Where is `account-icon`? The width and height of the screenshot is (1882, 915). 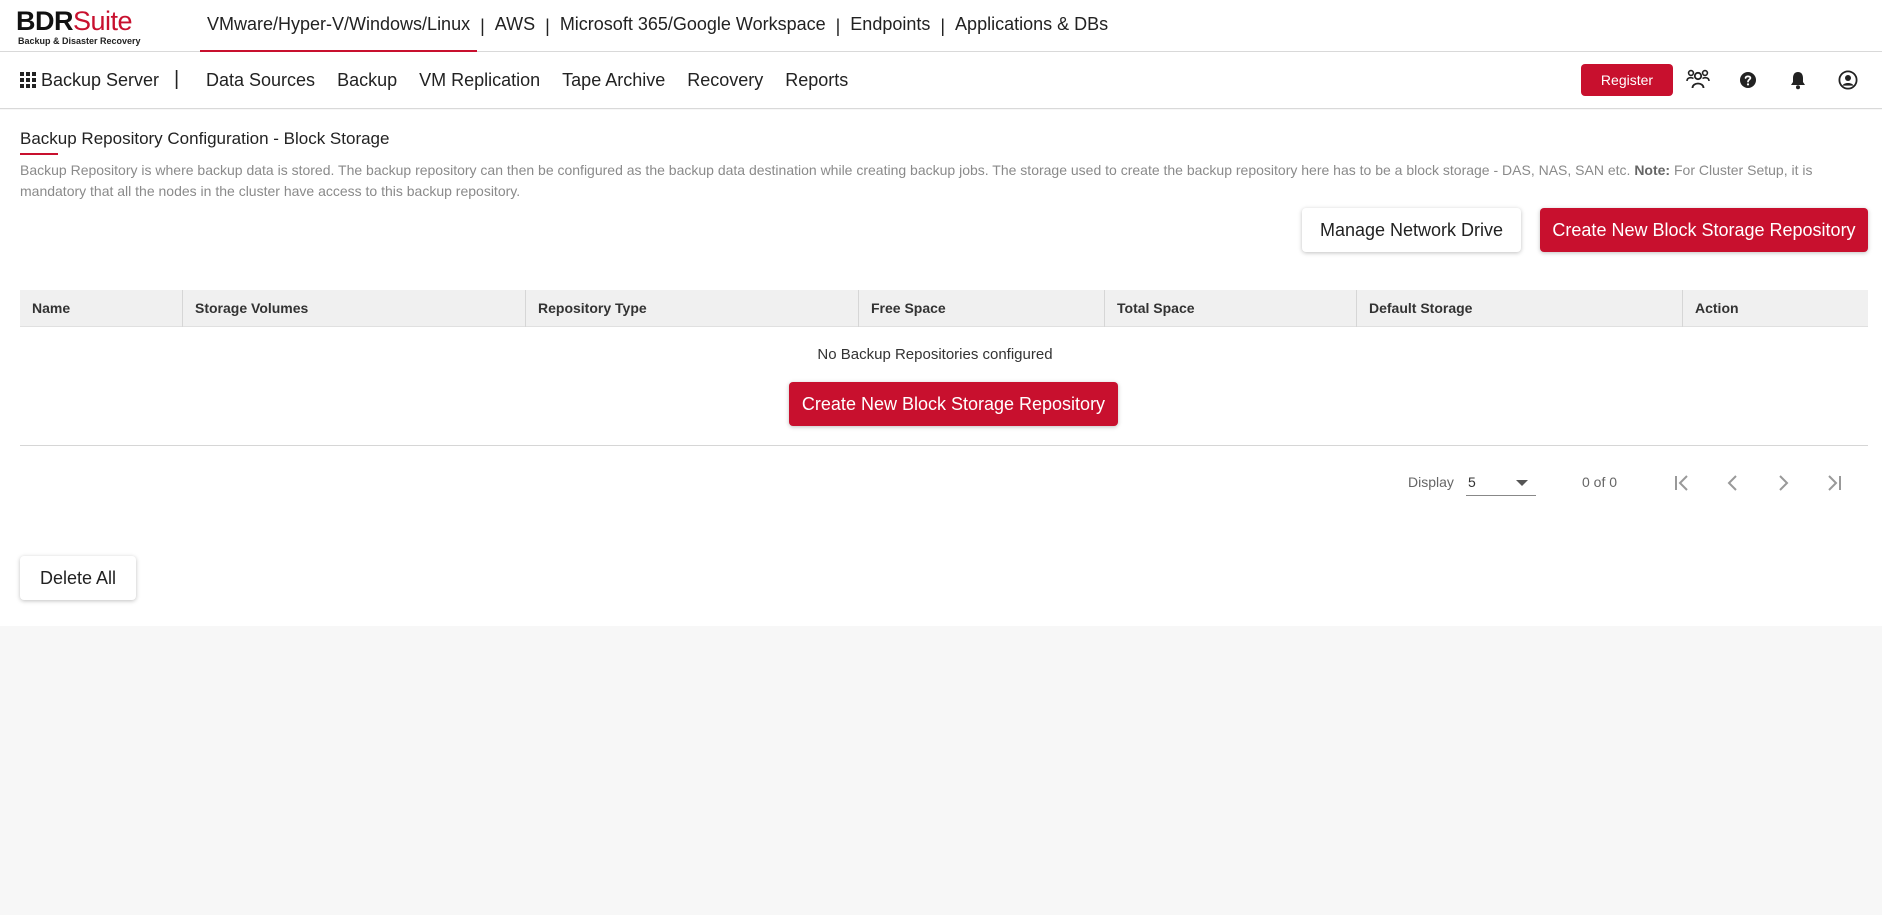
account-icon is located at coordinates (1848, 80).